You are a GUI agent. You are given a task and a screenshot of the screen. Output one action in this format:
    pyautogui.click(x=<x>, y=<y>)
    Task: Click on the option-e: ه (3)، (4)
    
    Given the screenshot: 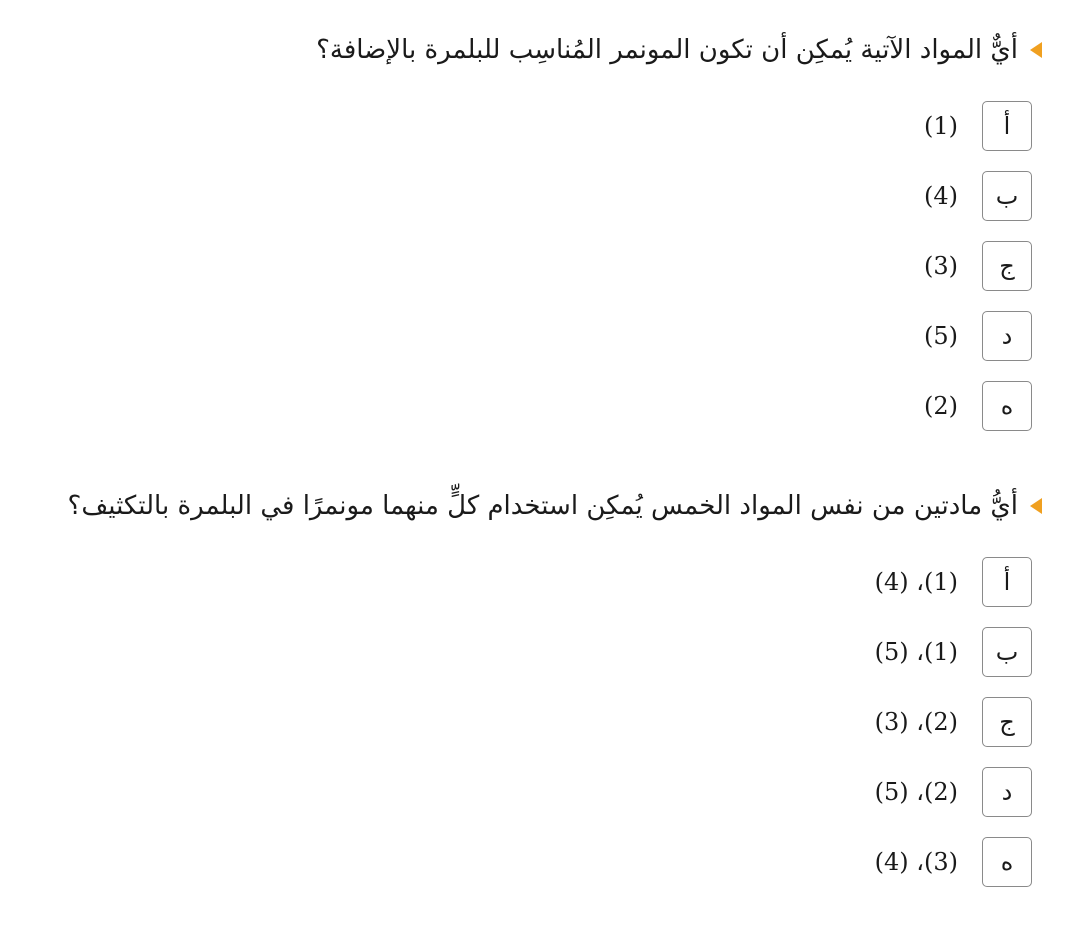 What is the action you would take?
    pyautogui.click(x=953, y=862)
    